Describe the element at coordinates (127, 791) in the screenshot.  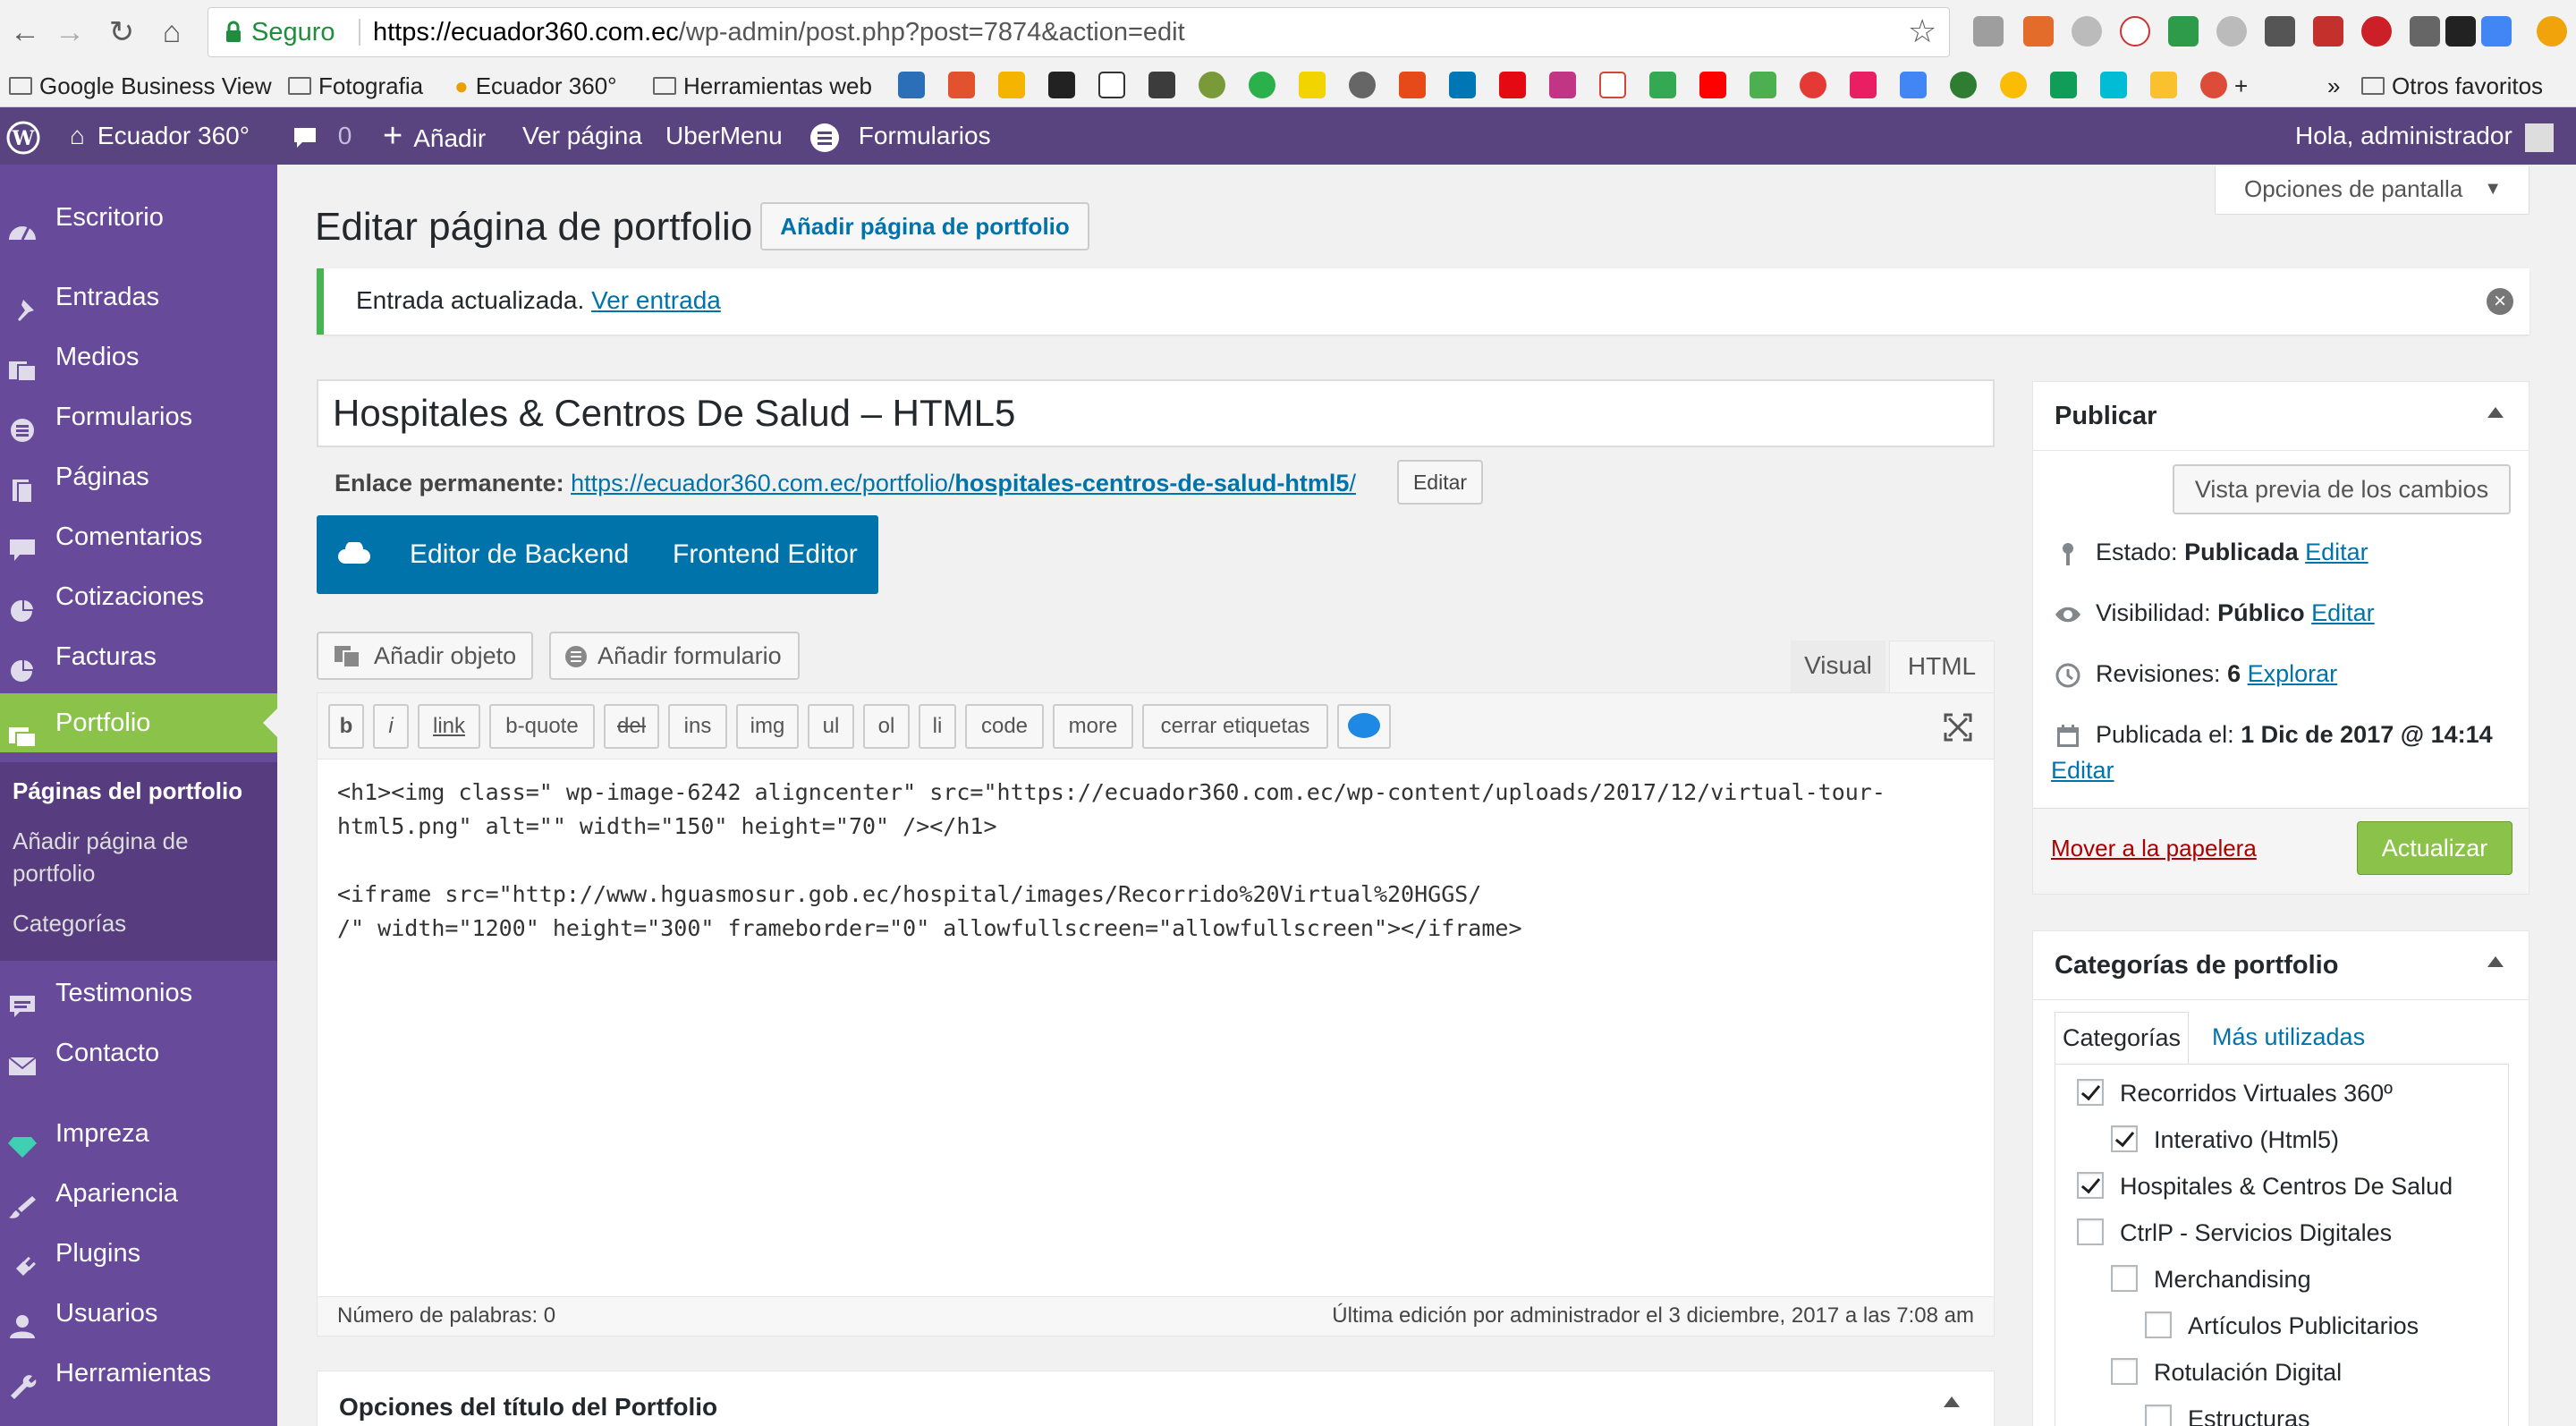
I see `submenu-portfolio-pages: Páginas del portfolio` at that location.